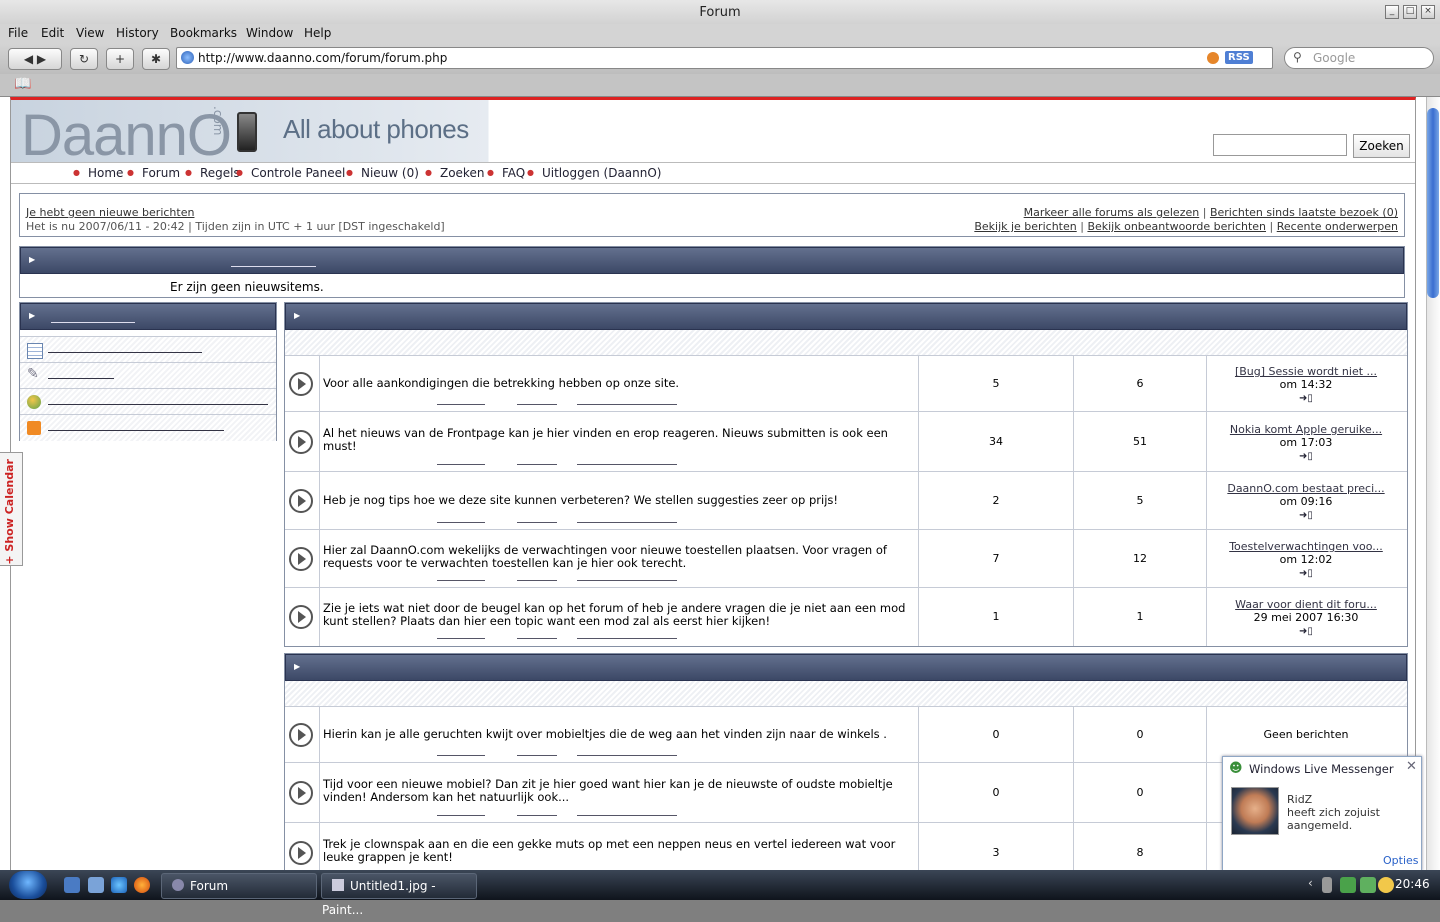 This screenshot has width=1440, height=922. Describe the element at coordinates (11, 509) in the screenshot. I see `show-calendar-tab: + Show Calendar` at that location.